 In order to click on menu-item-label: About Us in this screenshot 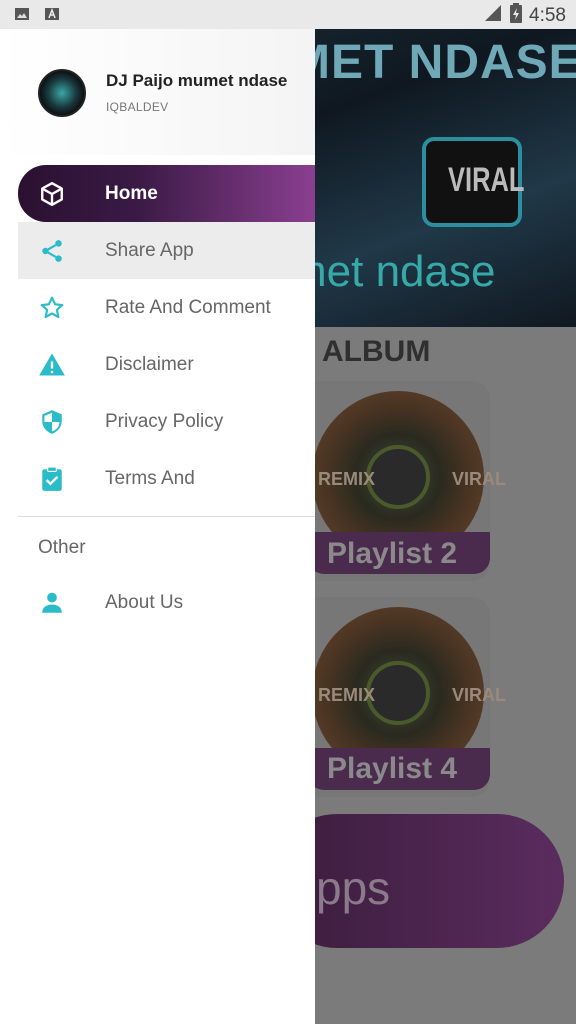, I will do `click(144, 602)`.